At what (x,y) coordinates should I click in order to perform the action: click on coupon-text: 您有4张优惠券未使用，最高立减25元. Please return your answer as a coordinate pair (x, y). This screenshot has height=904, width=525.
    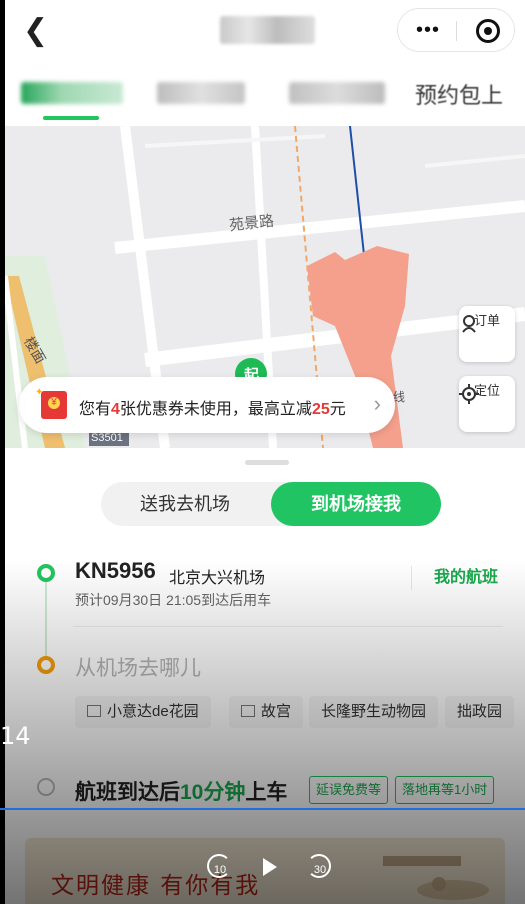
    Looking at the image, I should click on (212, 407).